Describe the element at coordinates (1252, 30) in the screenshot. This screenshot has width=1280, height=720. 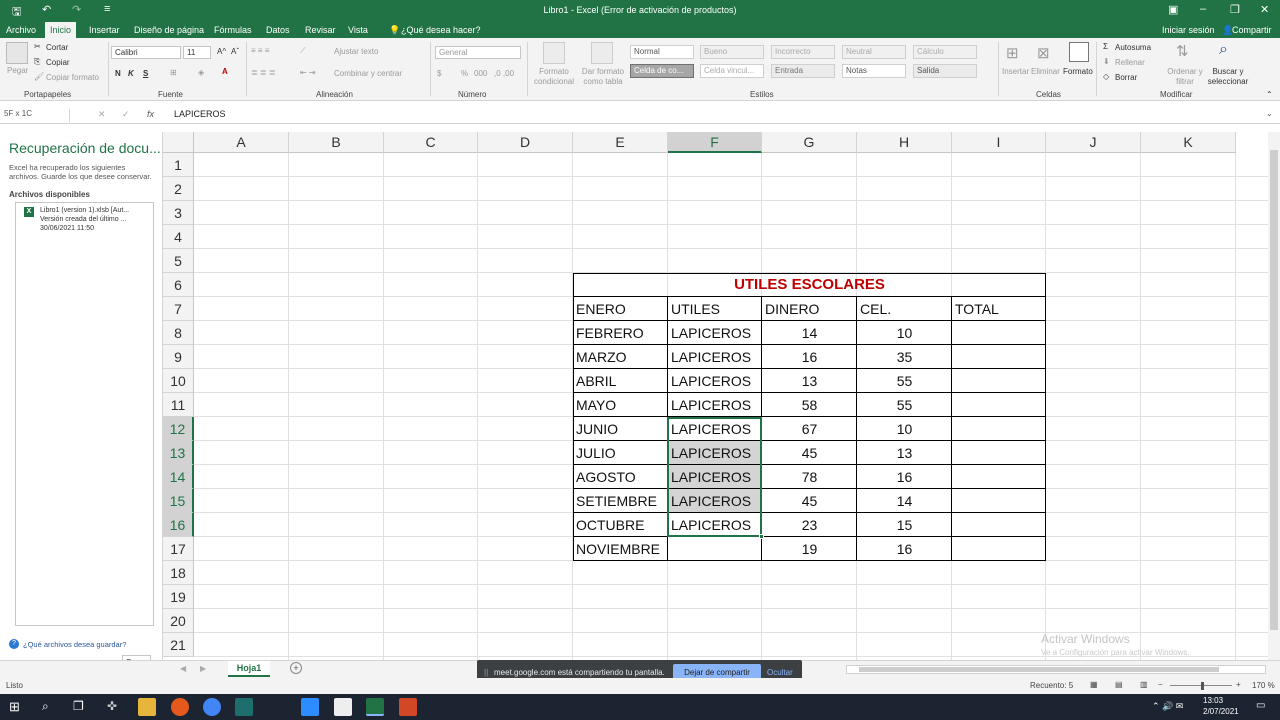
I see `share-button: Compartir` at that location.